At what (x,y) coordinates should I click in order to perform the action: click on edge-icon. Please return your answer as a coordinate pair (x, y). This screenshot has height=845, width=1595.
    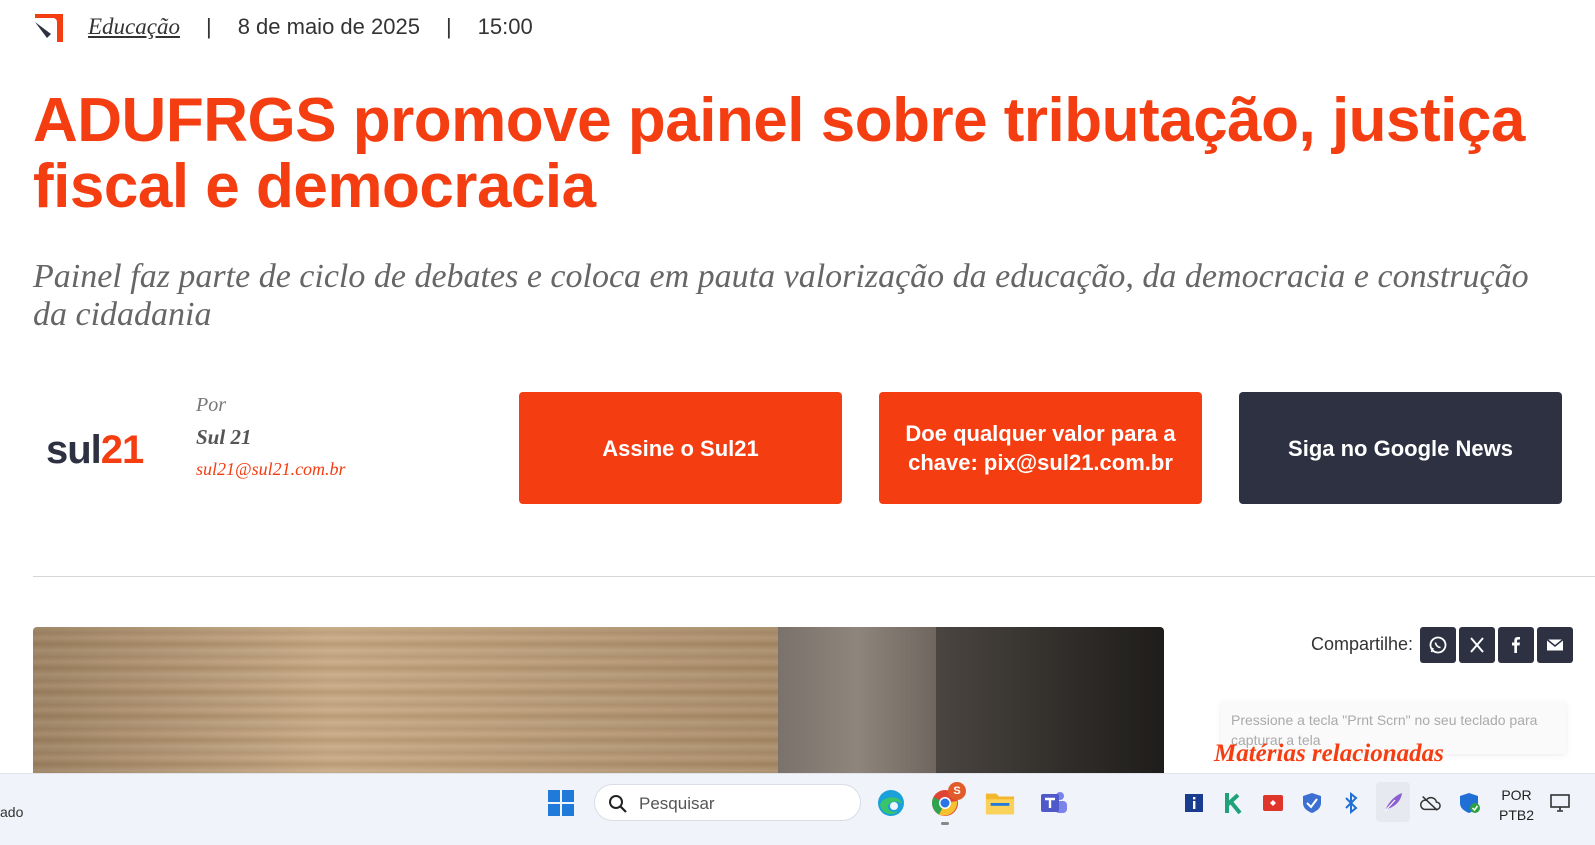
    Looking at the image, I should click on (891, 803).